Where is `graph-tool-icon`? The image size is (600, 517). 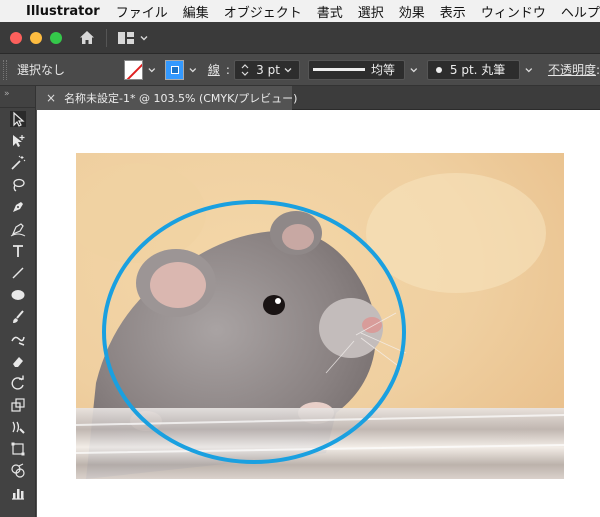
graph-tool-icon is located at coordinates (18, 494).